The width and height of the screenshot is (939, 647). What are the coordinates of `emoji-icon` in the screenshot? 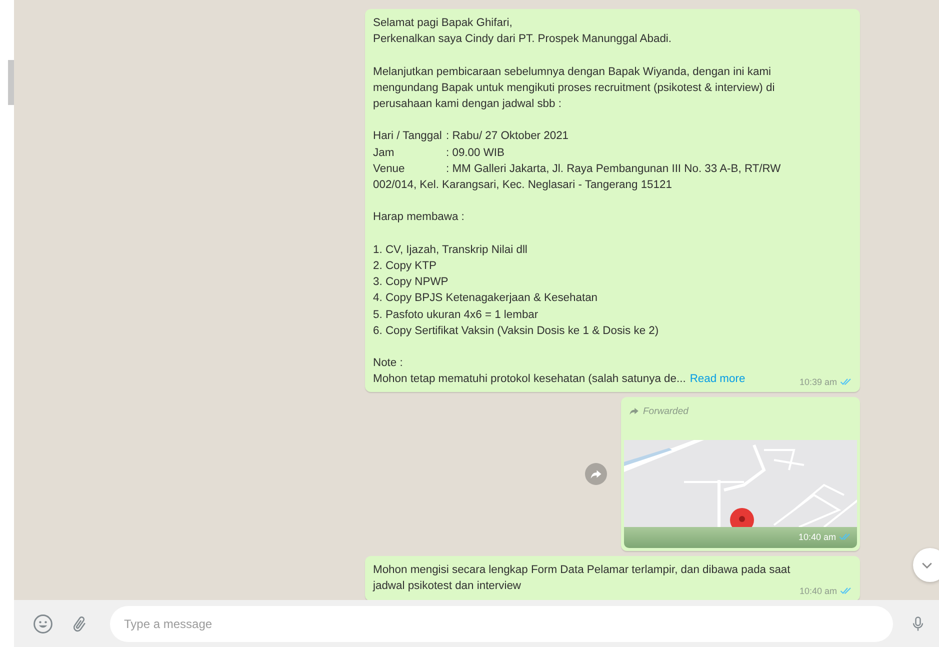 It's located at (43, 623).